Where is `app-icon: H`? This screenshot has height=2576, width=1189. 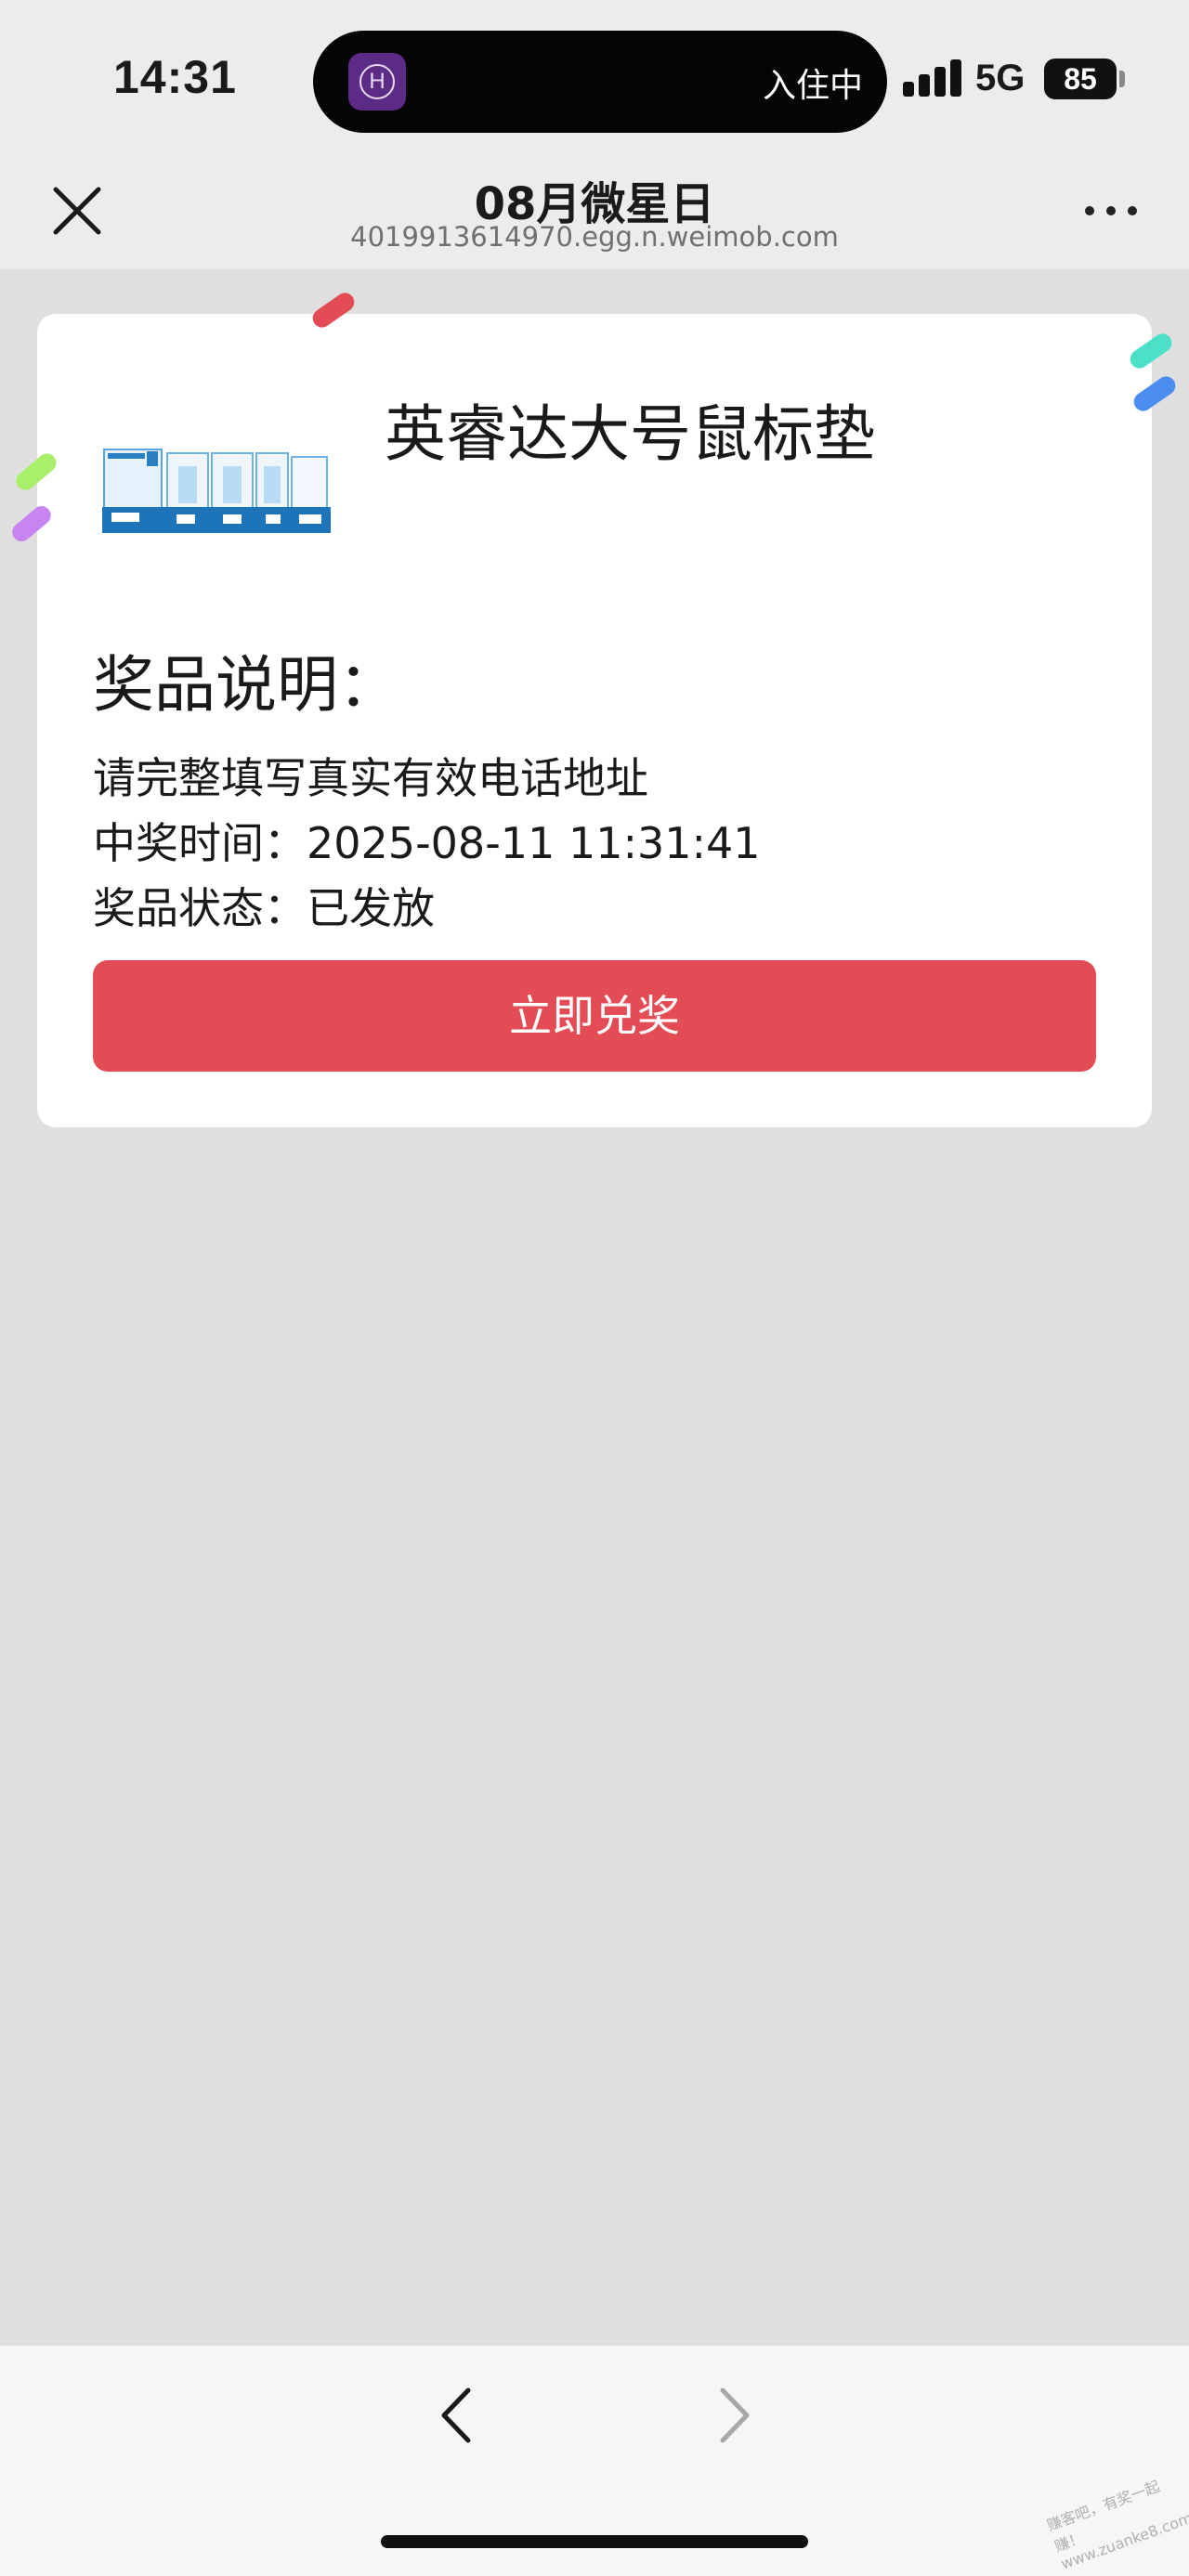
app-icon: H is located at coordinates (377, 82).